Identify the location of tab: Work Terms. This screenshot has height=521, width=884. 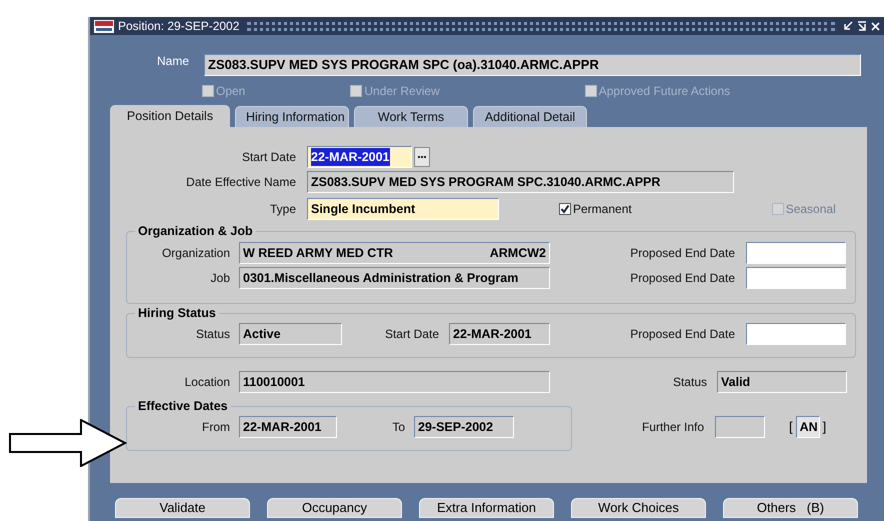
(411, 116).